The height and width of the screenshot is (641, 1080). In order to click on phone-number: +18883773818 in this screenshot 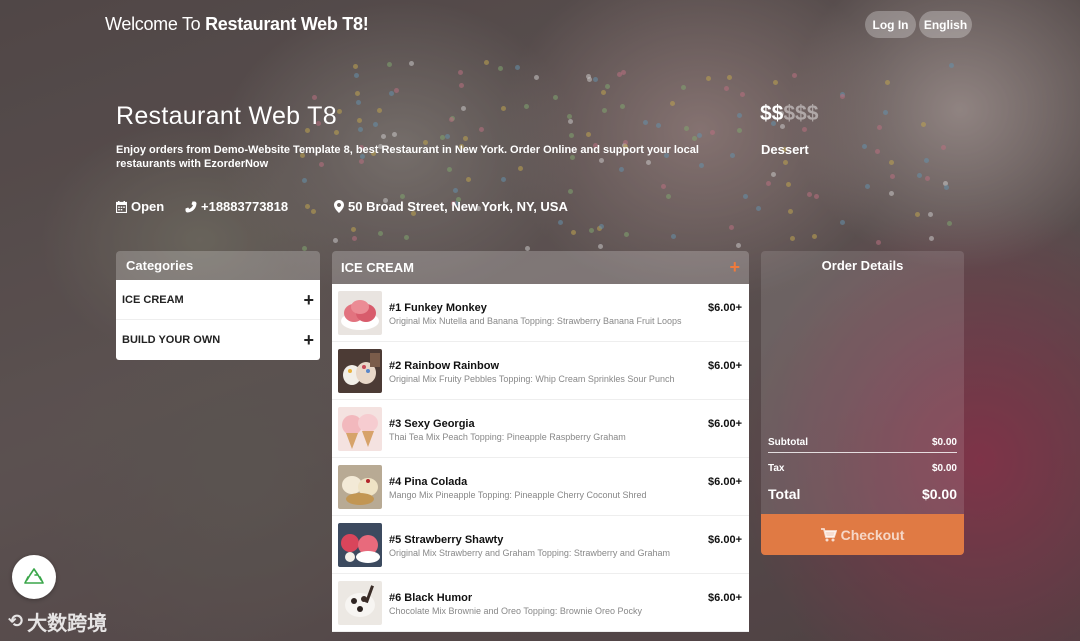, I will do `click(236, 206)`.